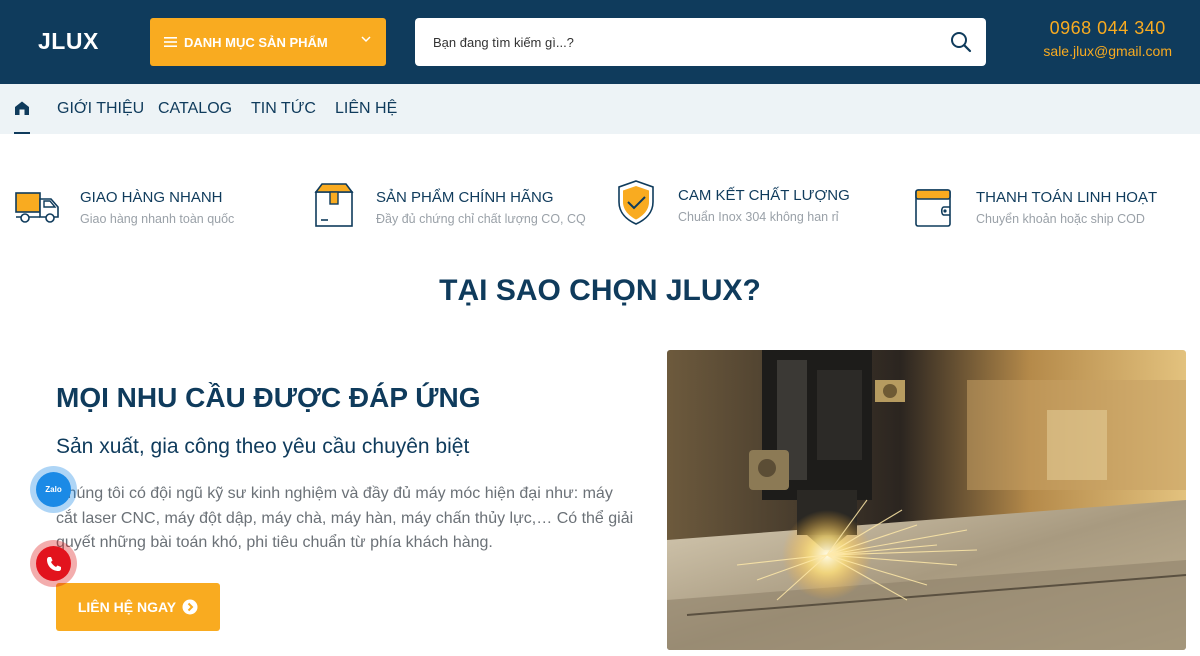  I want to click on contact-now-label: LIÊN HỆ NGAY, so click(127, 607).